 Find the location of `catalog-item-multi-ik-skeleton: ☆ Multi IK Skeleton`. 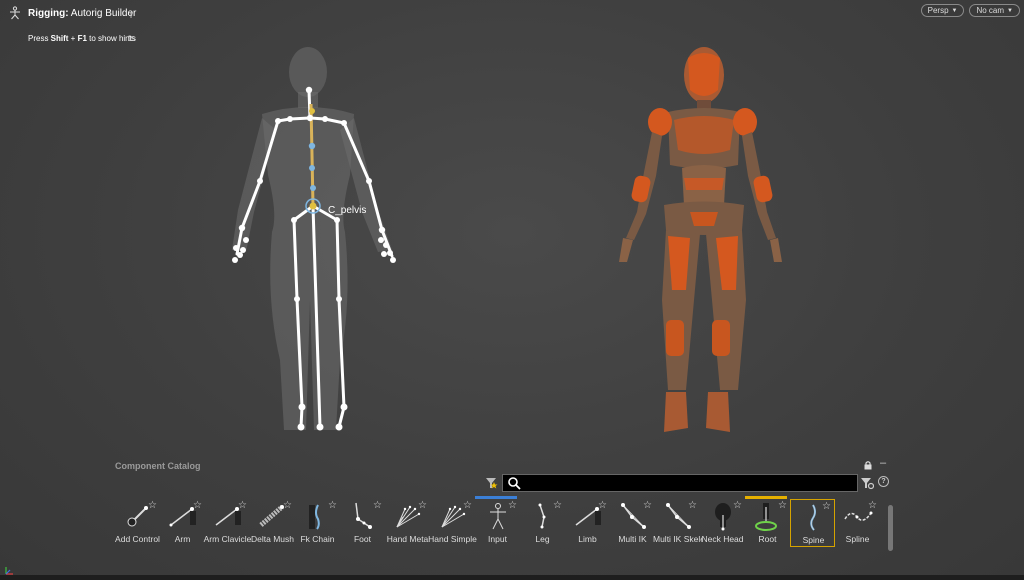

catalog-item-multi-ik-skeleton: ☆ Multi IK Skeleton is located at coordinates (677, 523).